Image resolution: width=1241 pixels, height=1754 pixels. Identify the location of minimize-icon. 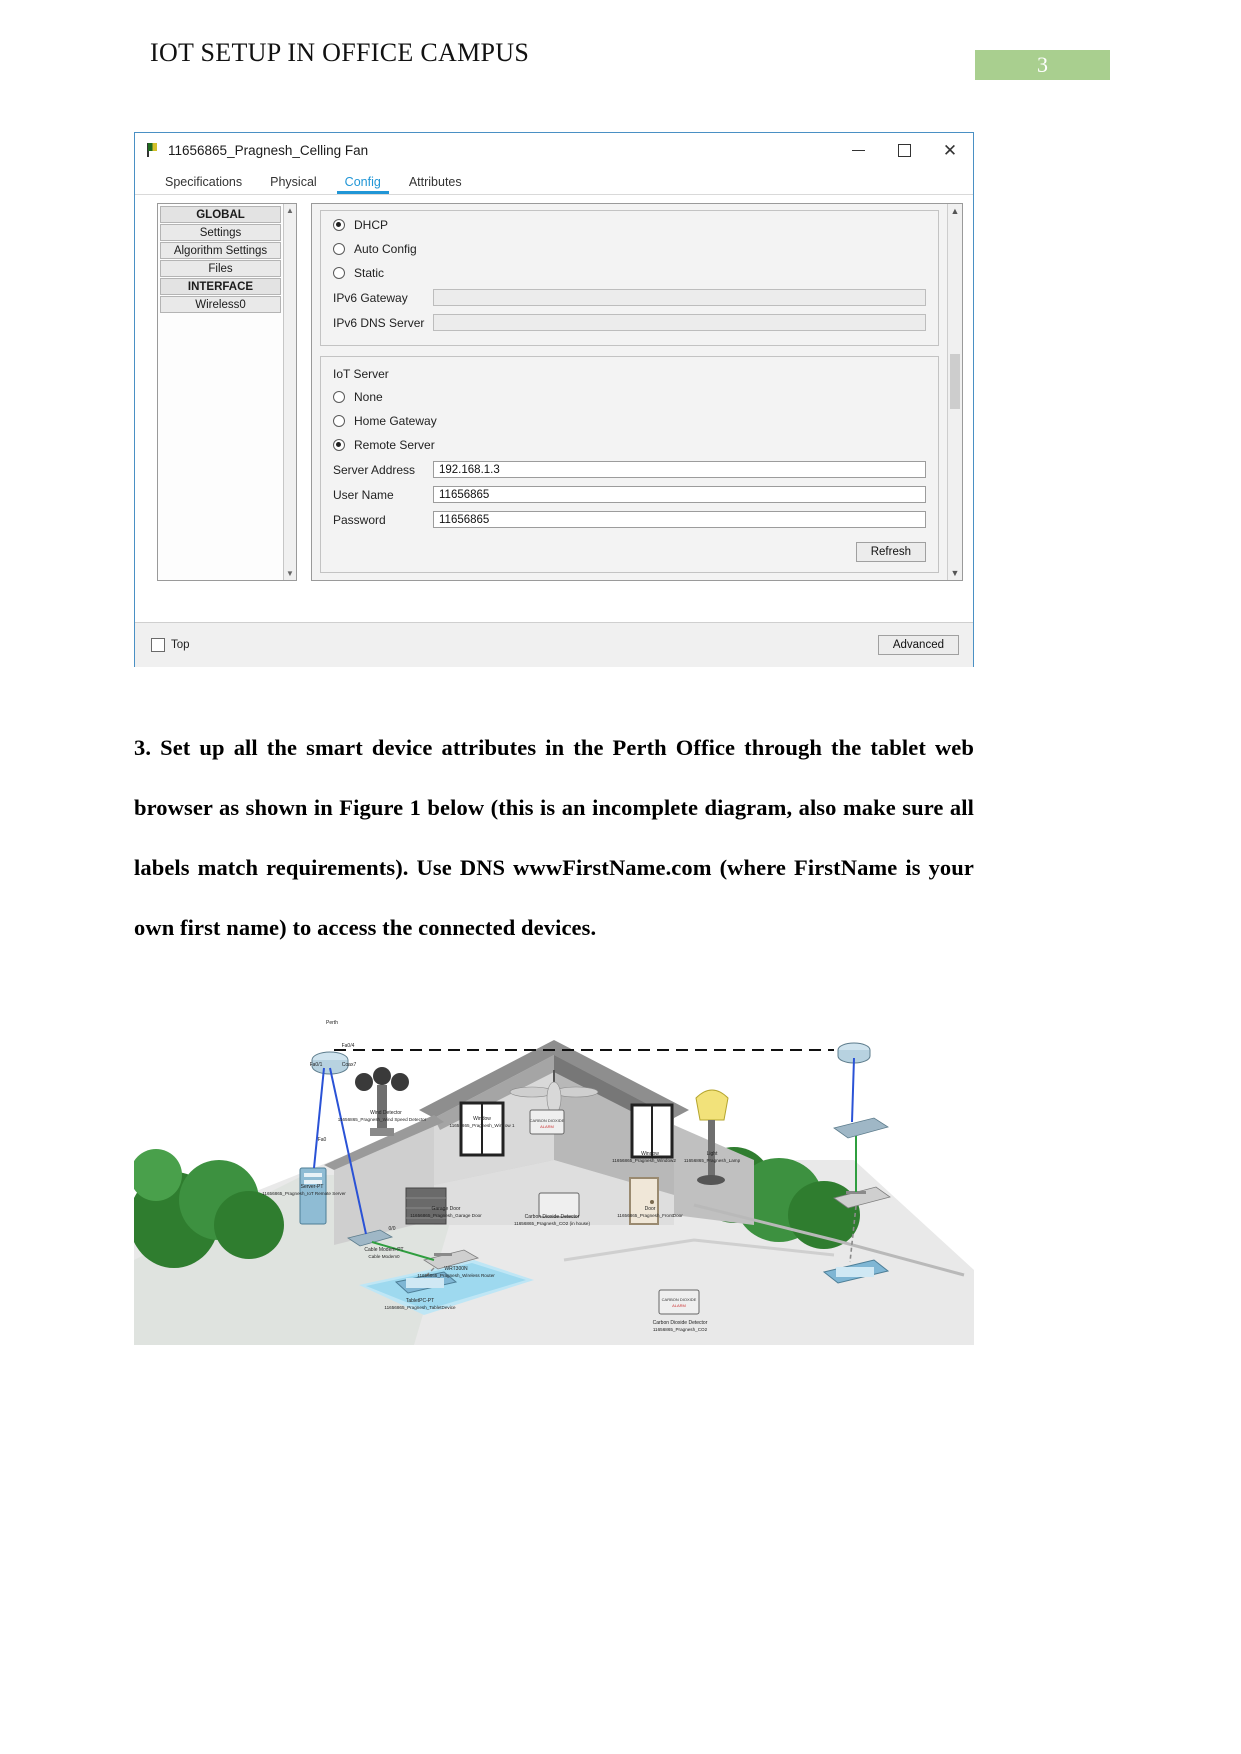
(858, 150).